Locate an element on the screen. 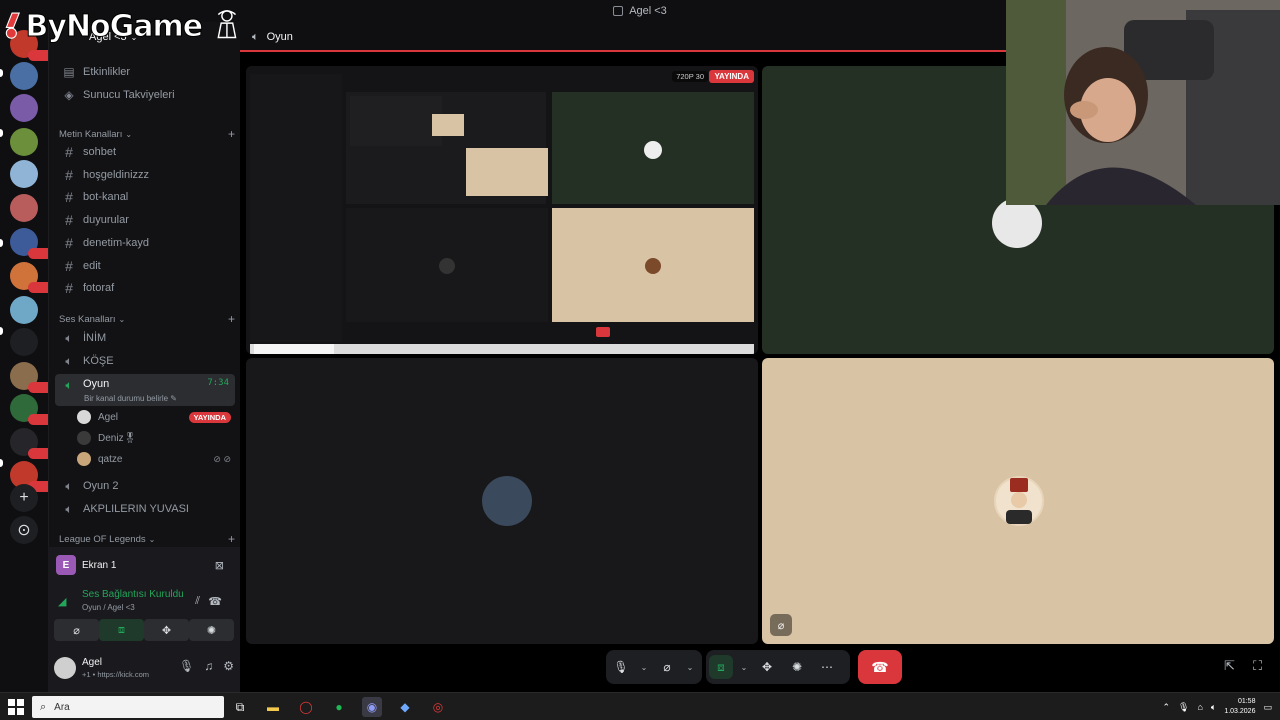  unread-pill is located at coordinates (1, 73).